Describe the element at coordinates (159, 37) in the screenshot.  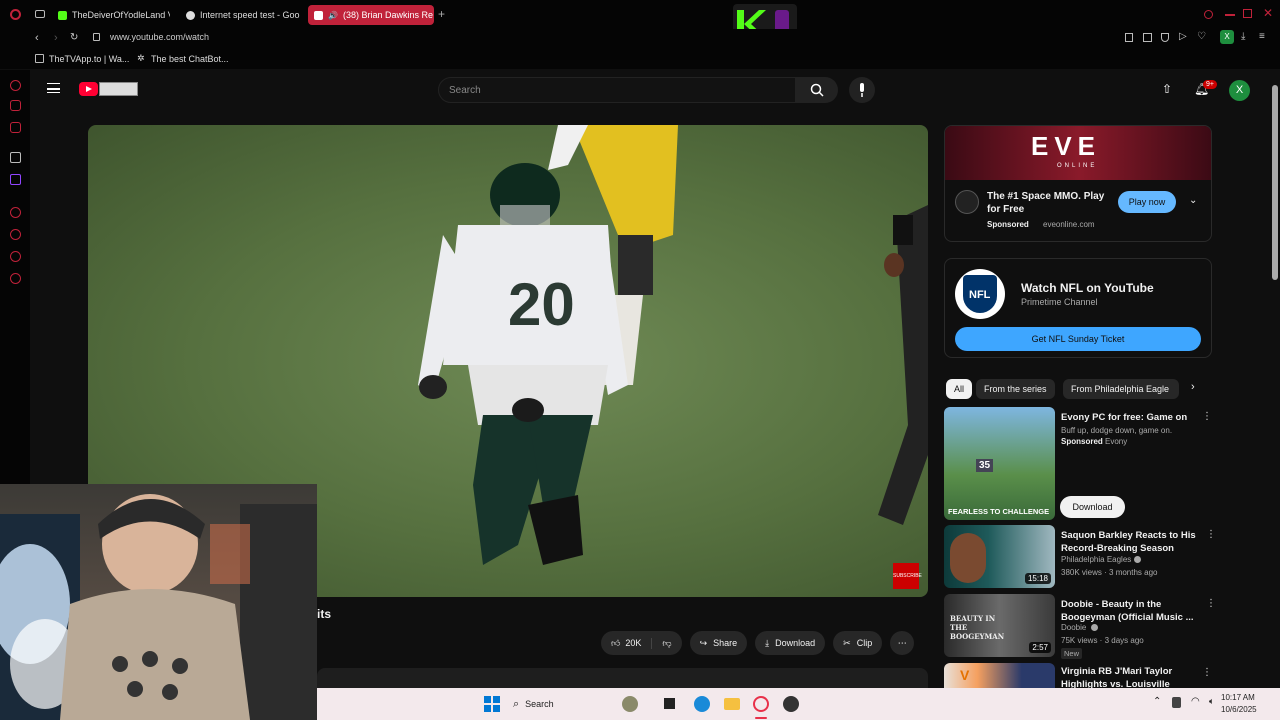
I see `url-field: www.youtube.com/watch` at that location.